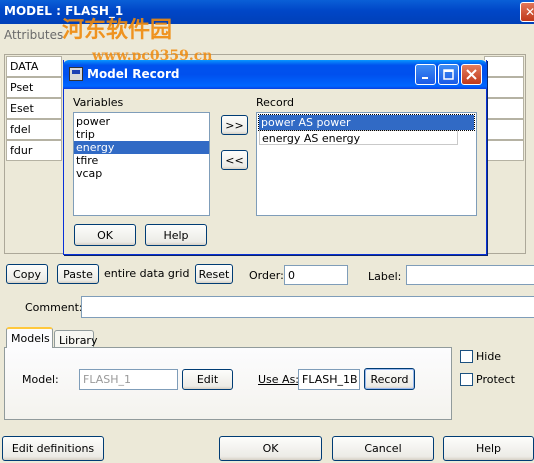  What do you see at coordinates (495, 379) in the screenshot?
I see `protect-label: Protect` at bounding box center [495, 379].